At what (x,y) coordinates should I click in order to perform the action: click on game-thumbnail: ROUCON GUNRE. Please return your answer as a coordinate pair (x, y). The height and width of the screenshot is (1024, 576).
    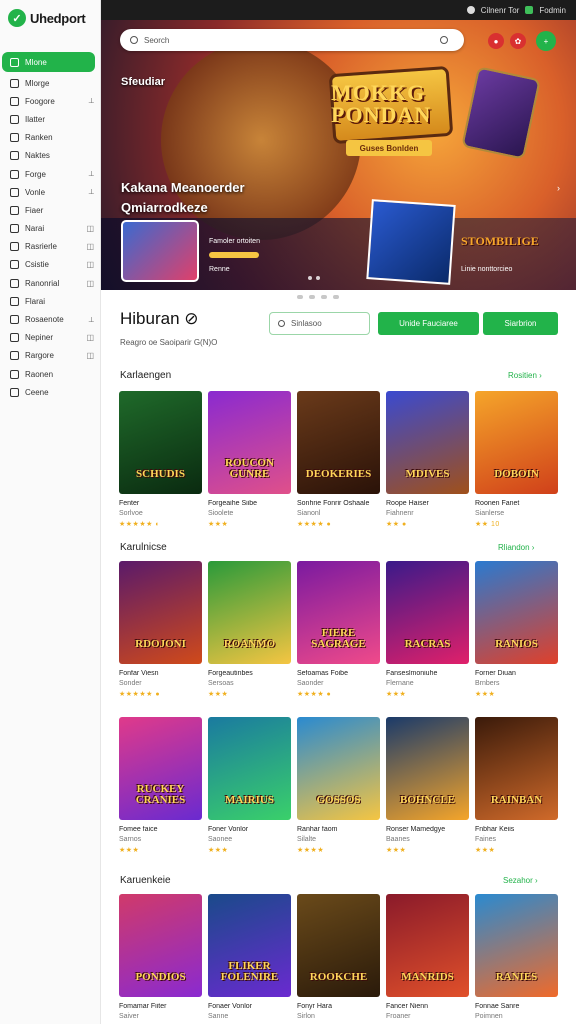
    Looking at the image, I should click on (249, 442).